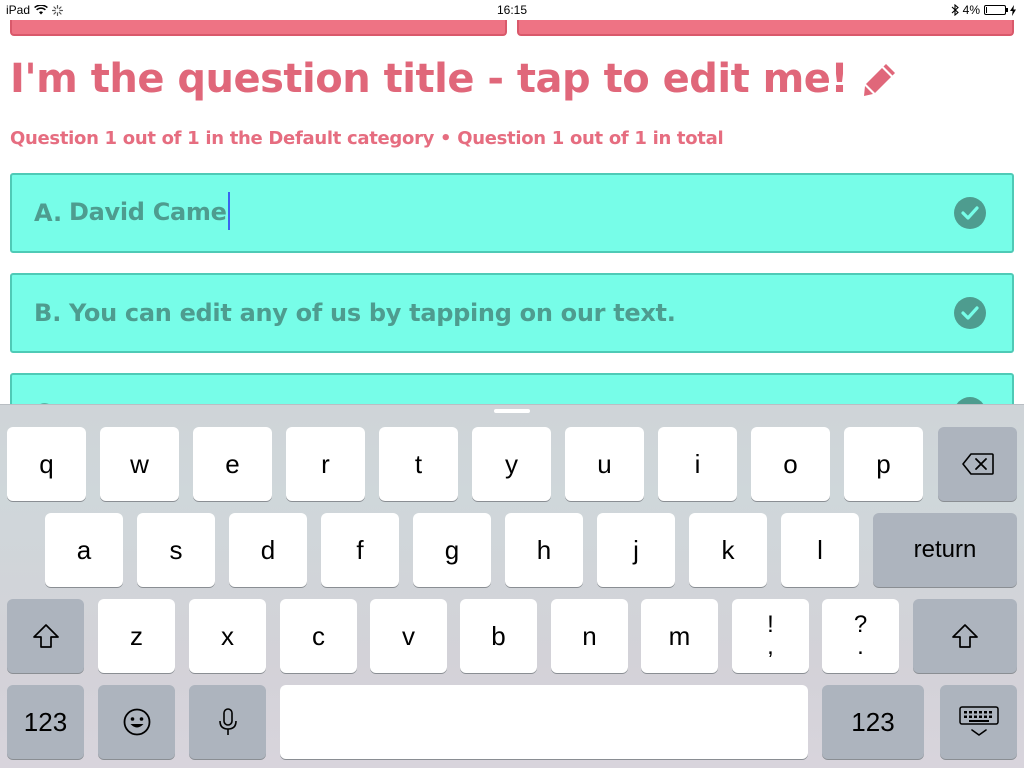  What do you see at coordinates (360, 550) in the screenshot?
I see `key-f: f` at bounding box center [360, 550].